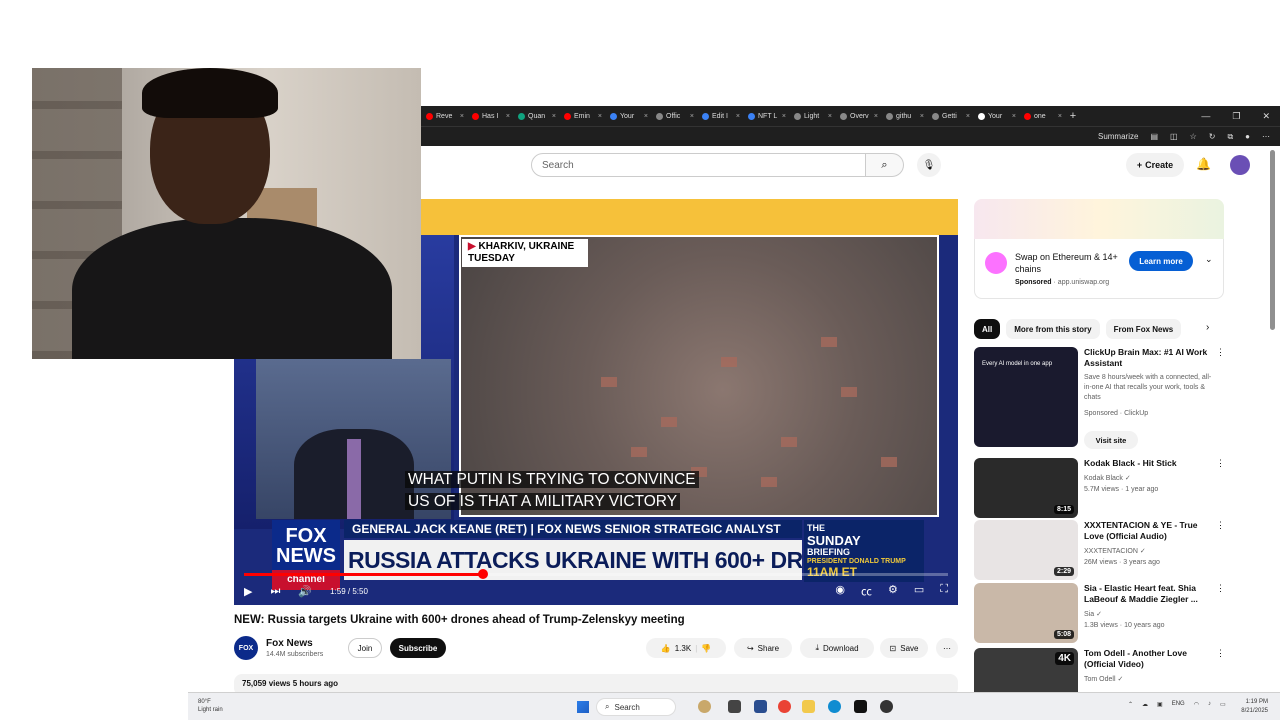 The height and width of the screenshot is (720, 1280). Describe the element at coordinates (1205, 116) in the screenshot. I see `minimize-icon: —` at that location.